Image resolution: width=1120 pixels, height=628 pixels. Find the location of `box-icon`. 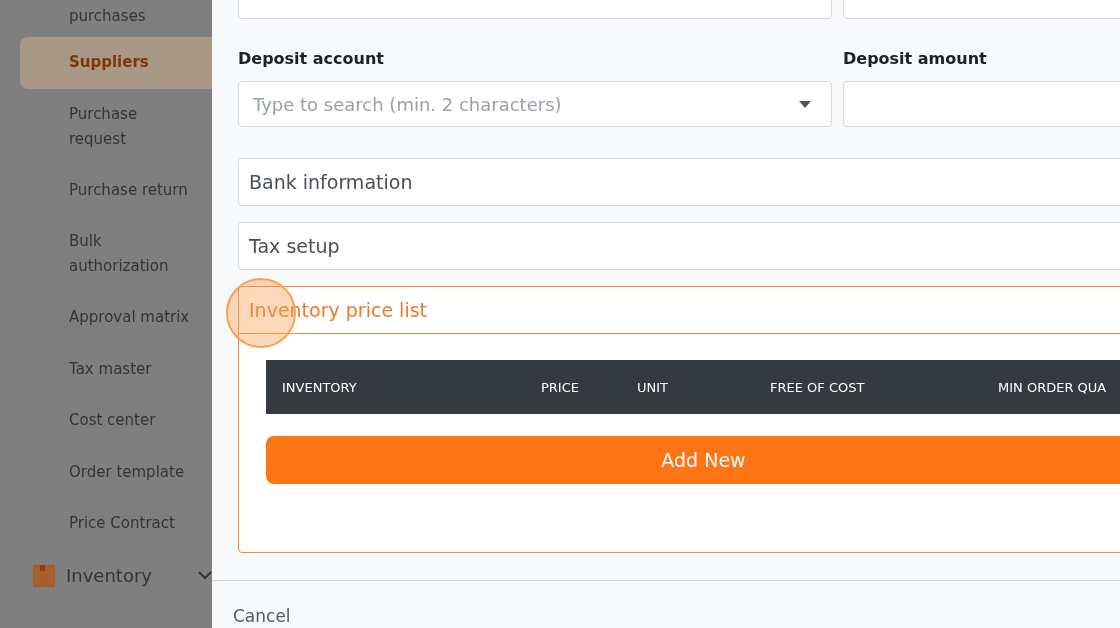

box-icon is located at coordinates (44, 575).